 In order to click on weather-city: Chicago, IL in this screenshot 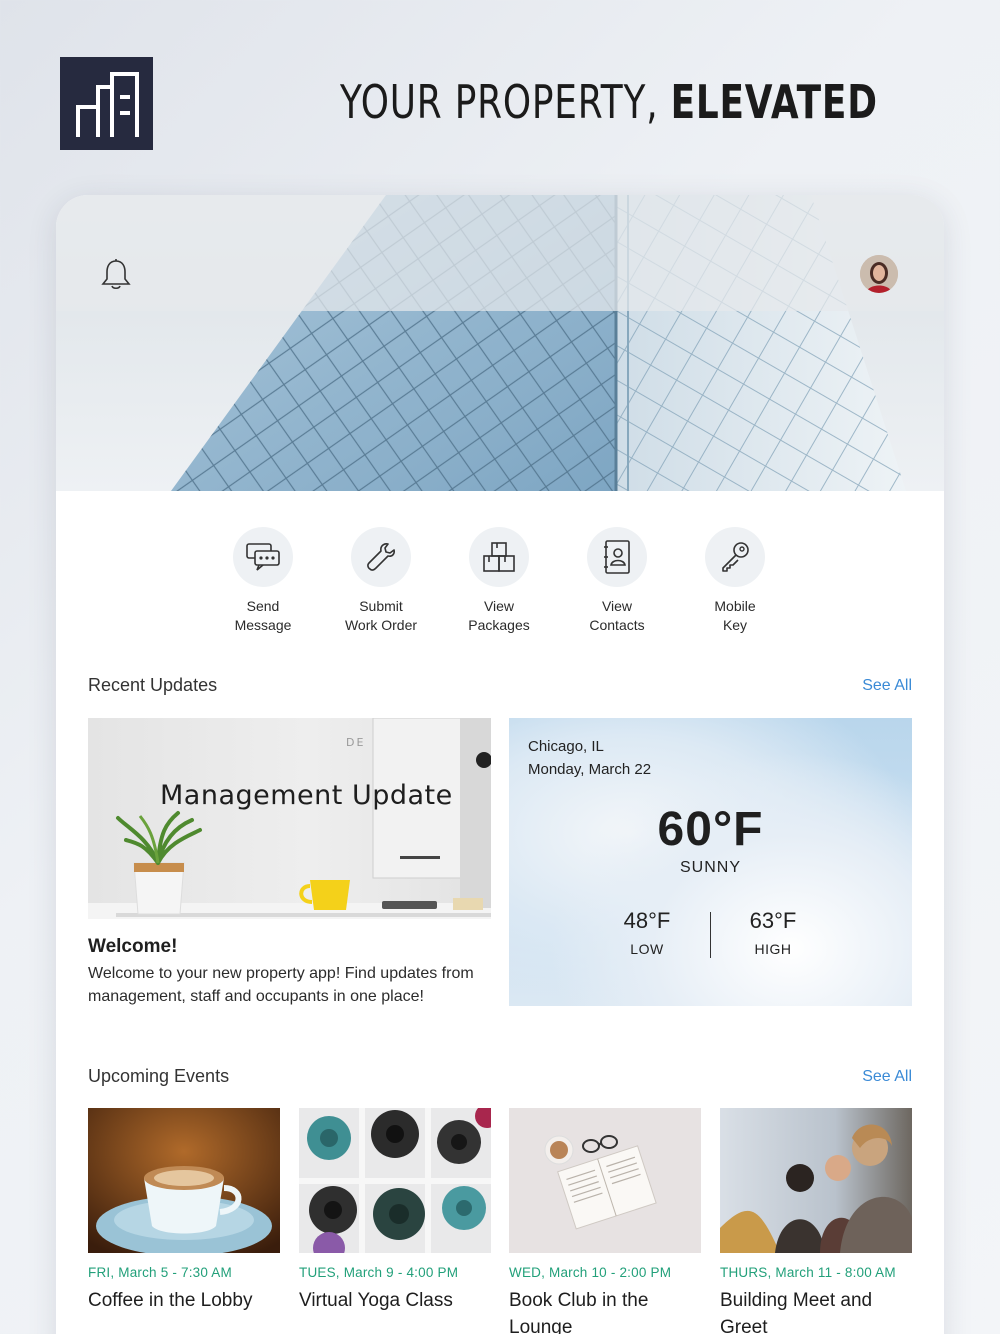, I will do `click(566, 746)`.